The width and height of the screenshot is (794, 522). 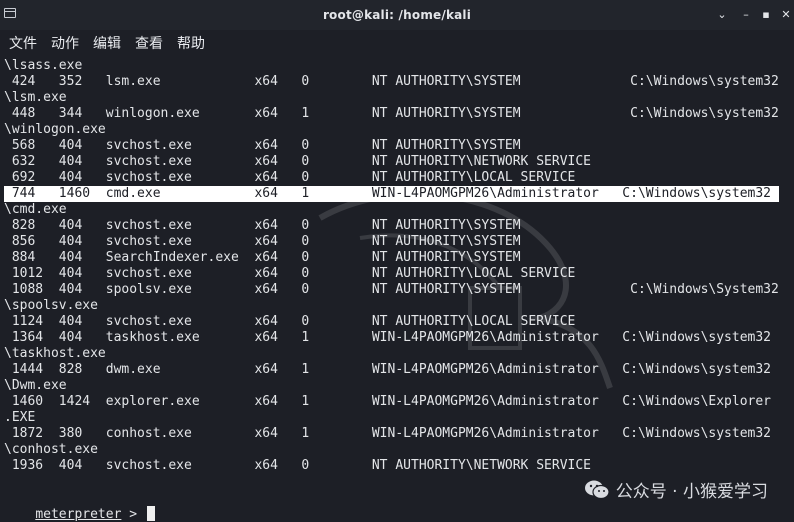 What do you see at coordinates (149, 43) in the screenshot?
I see `menu-view: 查看` at bounding box center [149, 43].